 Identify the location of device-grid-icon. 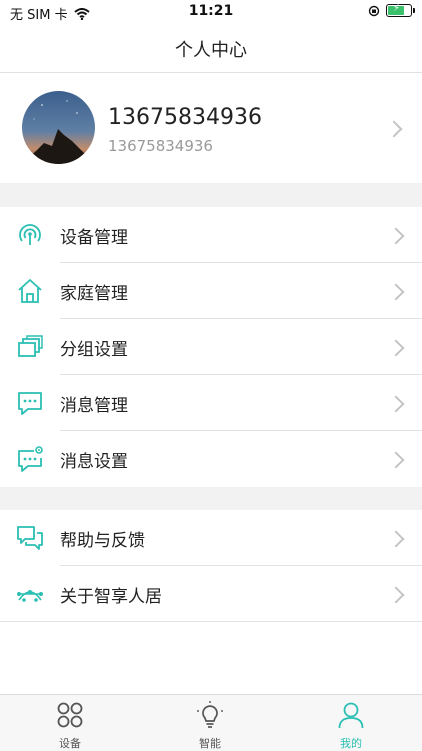
(70, 715).